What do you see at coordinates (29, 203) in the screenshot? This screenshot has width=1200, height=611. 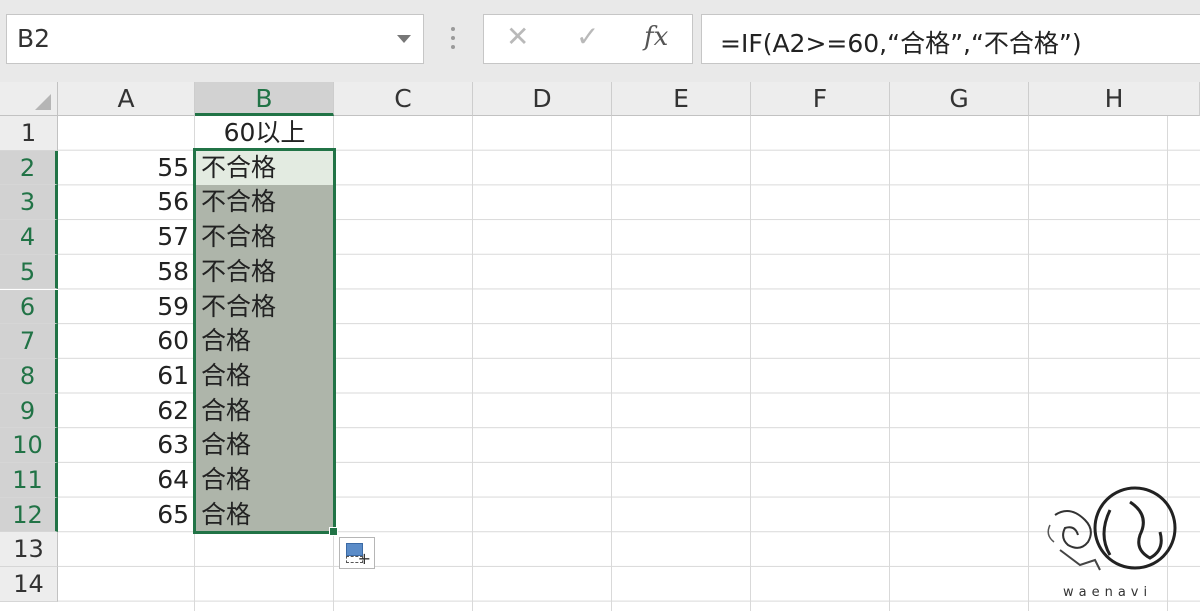 I see `row-header-3: 3` at bounding box center [29, 203].